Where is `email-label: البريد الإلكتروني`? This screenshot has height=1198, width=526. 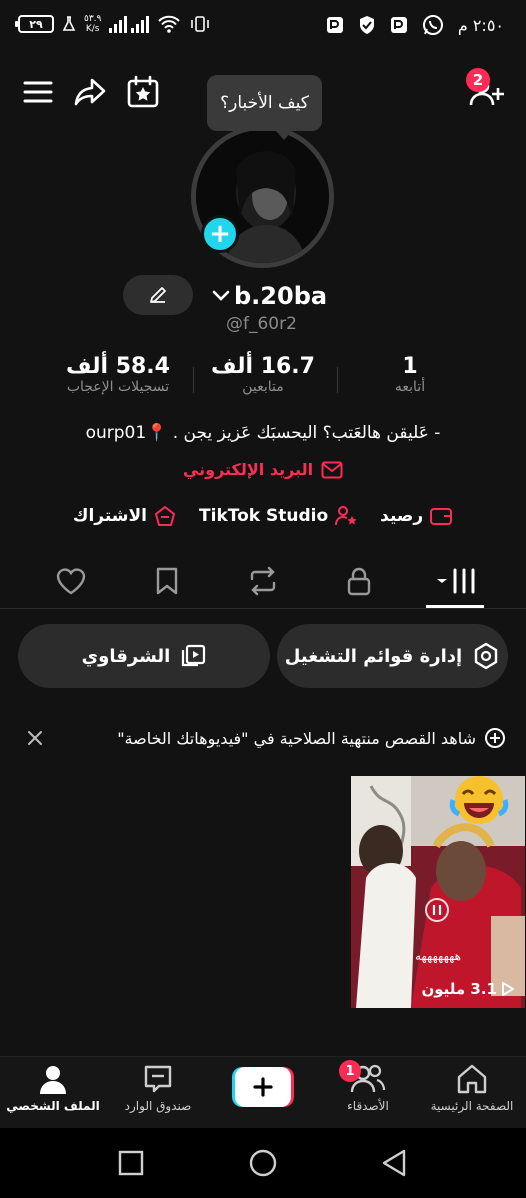
email-label: البريد الإلكتروني is located at coordinates (248, 469).